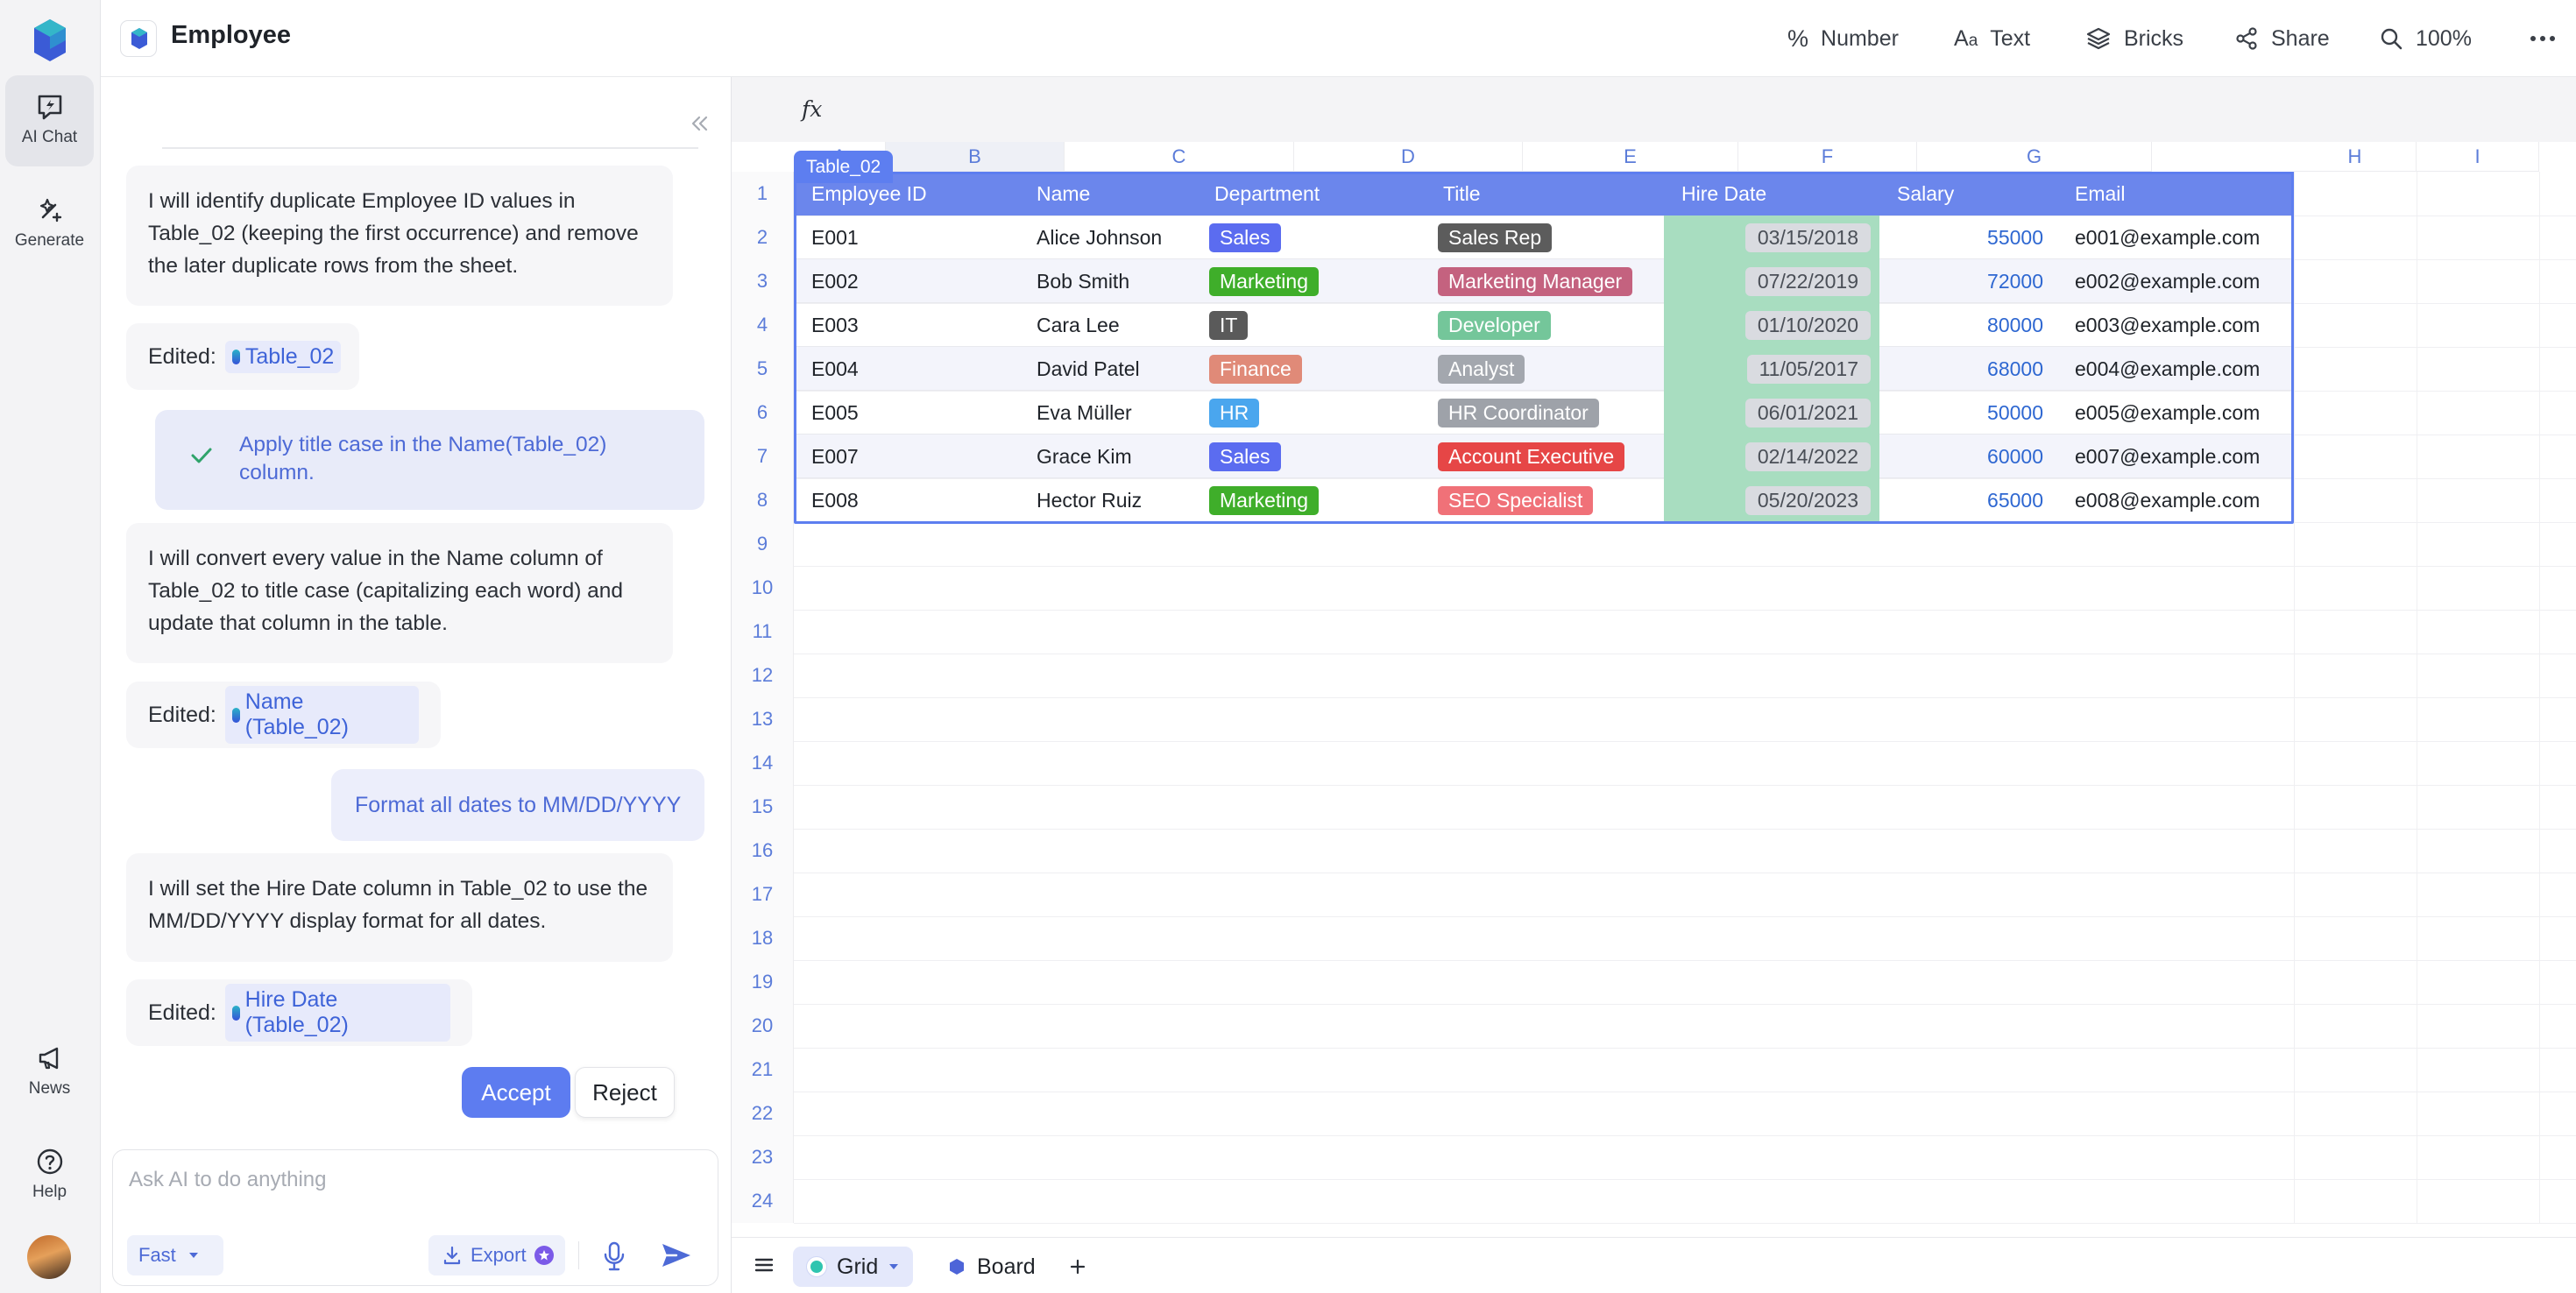 The width and height of the screenshot is (2576, 1293). What do you see at coordinates (1843, 38) in the screenshot?
I see `number-format-button: % Number` at bounding box center [1843, 38].